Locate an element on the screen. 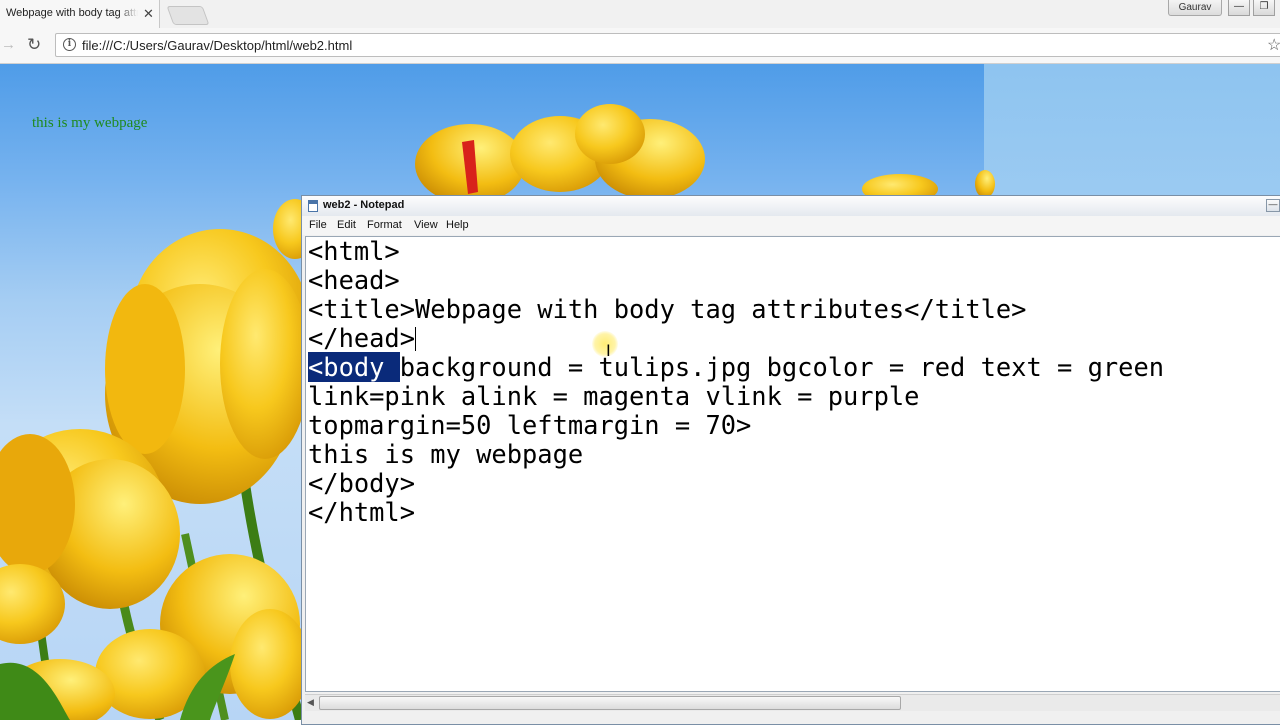  menu-file: File is located at coordinates (318, 225).